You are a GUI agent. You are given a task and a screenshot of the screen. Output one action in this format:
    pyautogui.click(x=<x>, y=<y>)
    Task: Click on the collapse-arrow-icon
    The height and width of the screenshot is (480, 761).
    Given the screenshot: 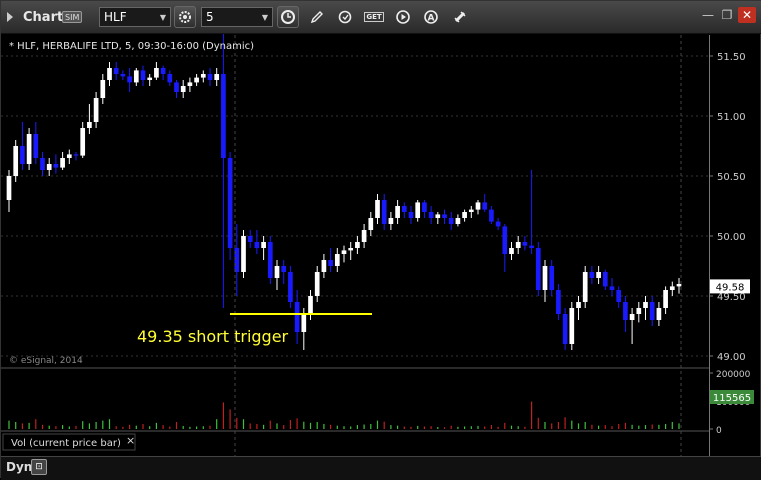 What is the action you would take?
    pyautogui.click(x=10, y=17)
    